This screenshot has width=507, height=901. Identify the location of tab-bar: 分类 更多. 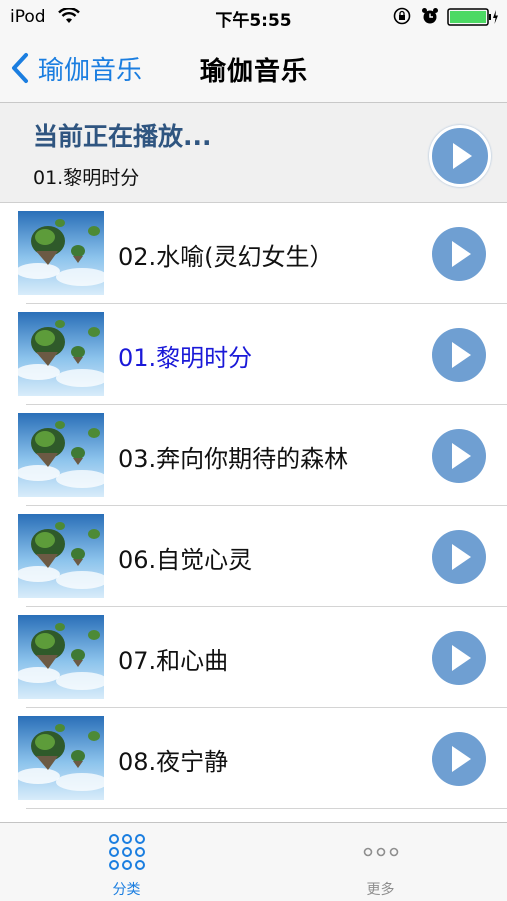
(253, 861).